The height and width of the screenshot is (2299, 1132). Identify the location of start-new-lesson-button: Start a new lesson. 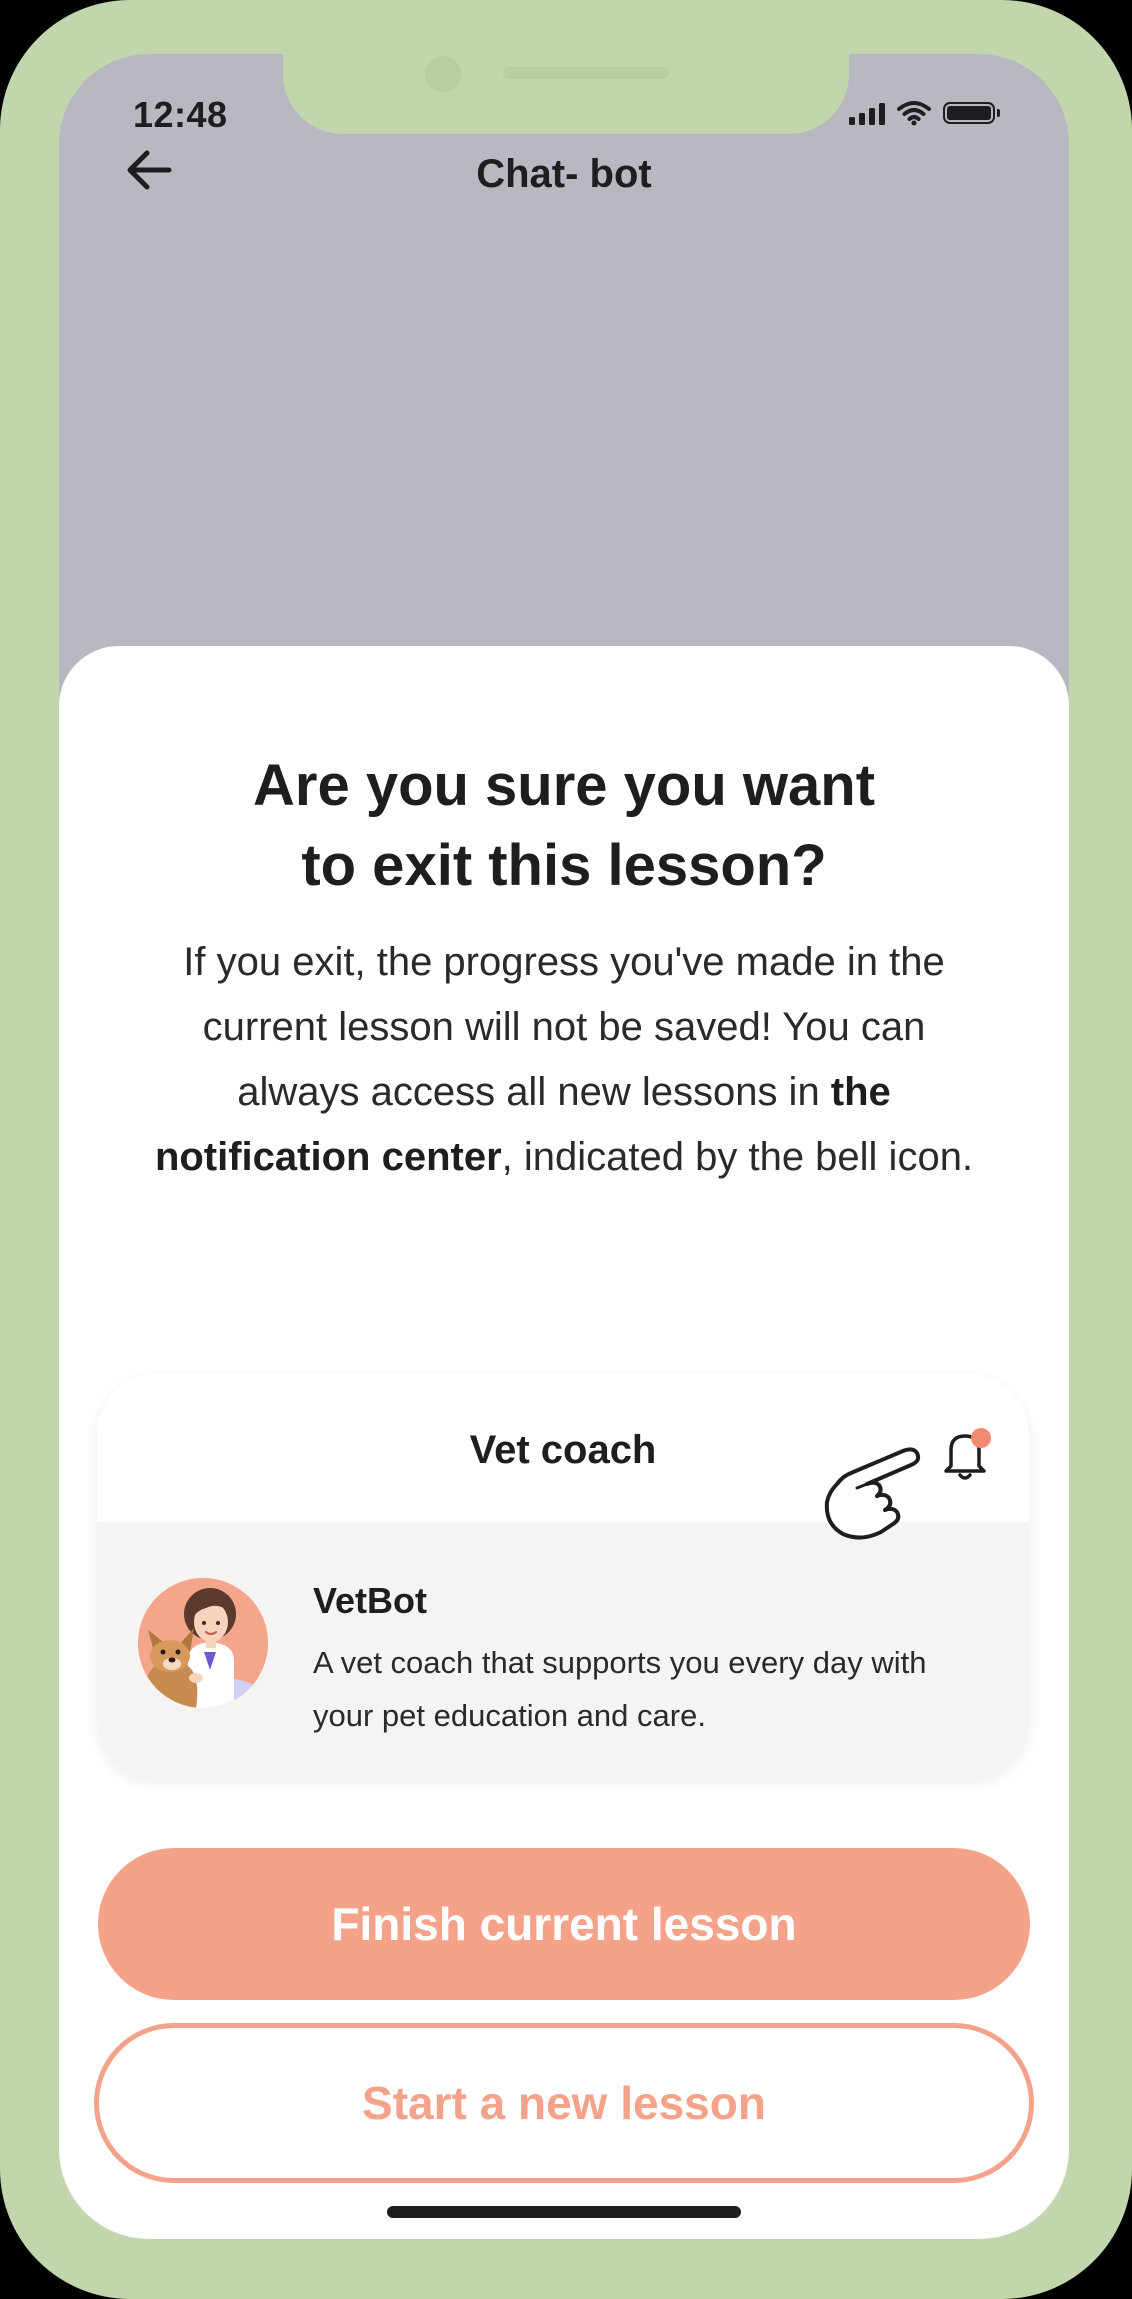
(564, 2103).